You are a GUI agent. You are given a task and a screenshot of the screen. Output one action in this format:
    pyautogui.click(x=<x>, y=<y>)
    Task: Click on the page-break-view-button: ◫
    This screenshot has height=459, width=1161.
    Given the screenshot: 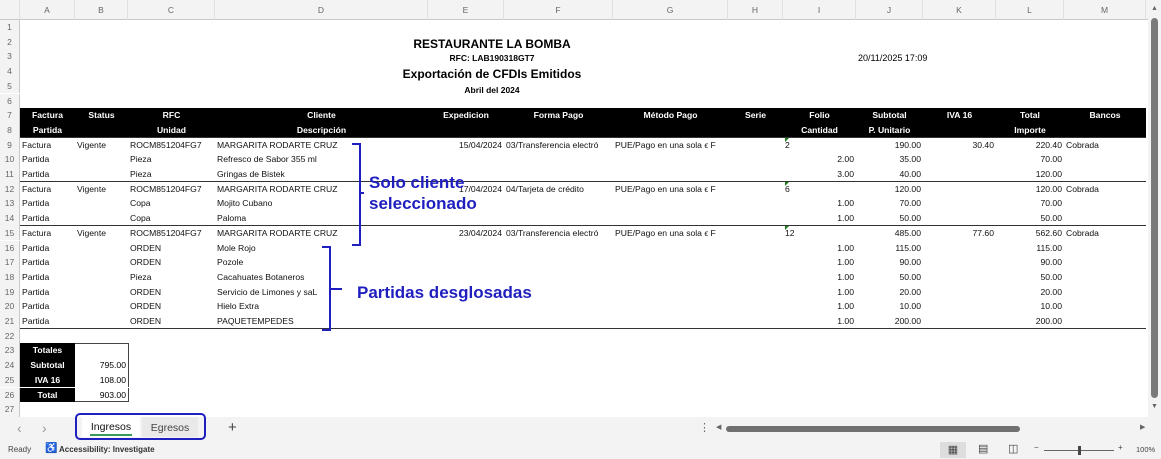 What is the action you would take?
    pyautogui.click(x=1013, y=448)
    